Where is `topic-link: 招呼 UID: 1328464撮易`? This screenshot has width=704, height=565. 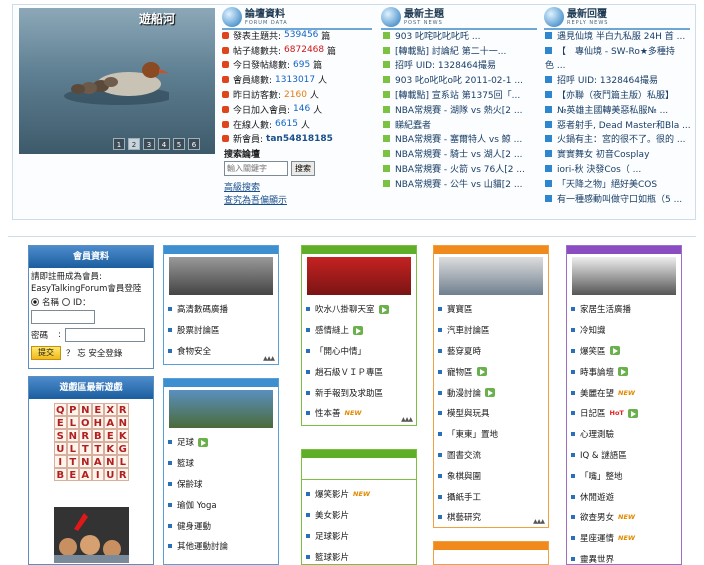
topic-link: 招呼 UID: 1328464撮易 is located at coordinates (458, 65).